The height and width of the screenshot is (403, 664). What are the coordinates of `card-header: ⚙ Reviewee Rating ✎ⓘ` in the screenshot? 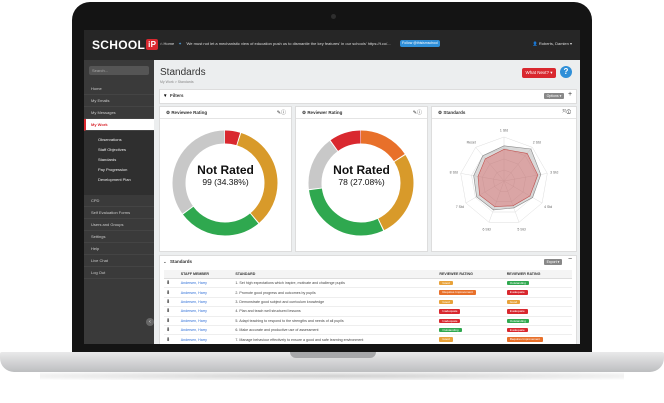 It's located at (225, 113).